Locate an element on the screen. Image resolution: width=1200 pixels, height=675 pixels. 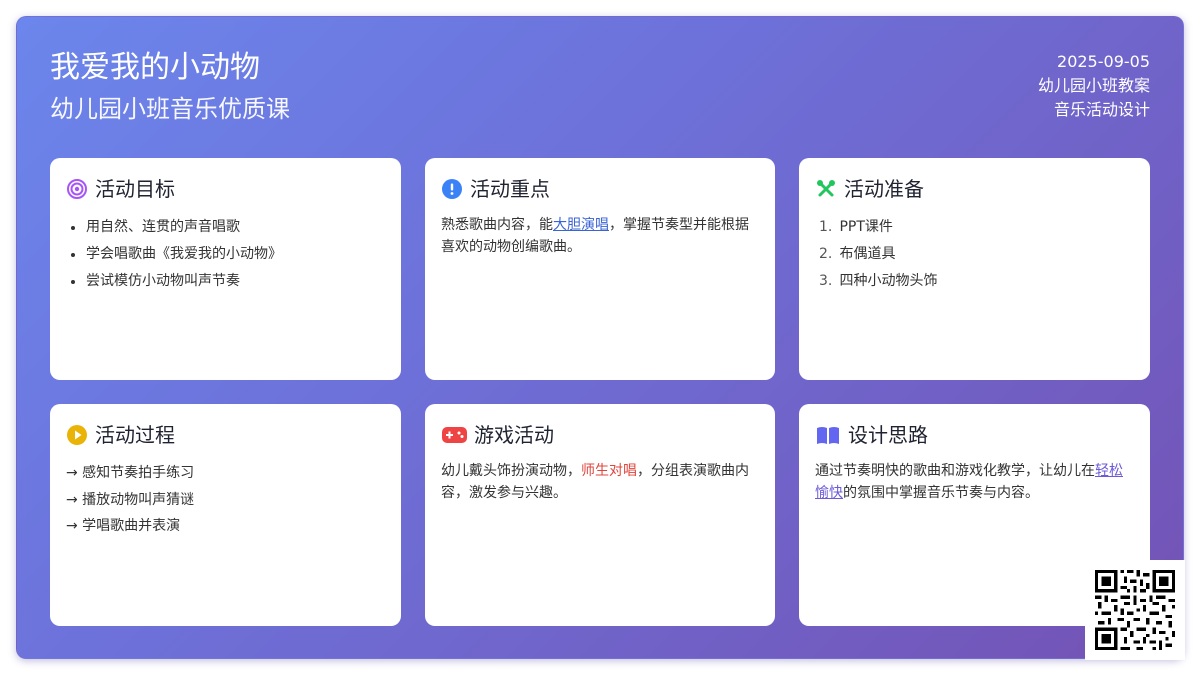
card-body: 通过节奏明快的歌曲和游戏化教学，让幼儿在轻松愉快的氛围中掌握音乐节奏与内容。 is located at coordinates (974, 482).